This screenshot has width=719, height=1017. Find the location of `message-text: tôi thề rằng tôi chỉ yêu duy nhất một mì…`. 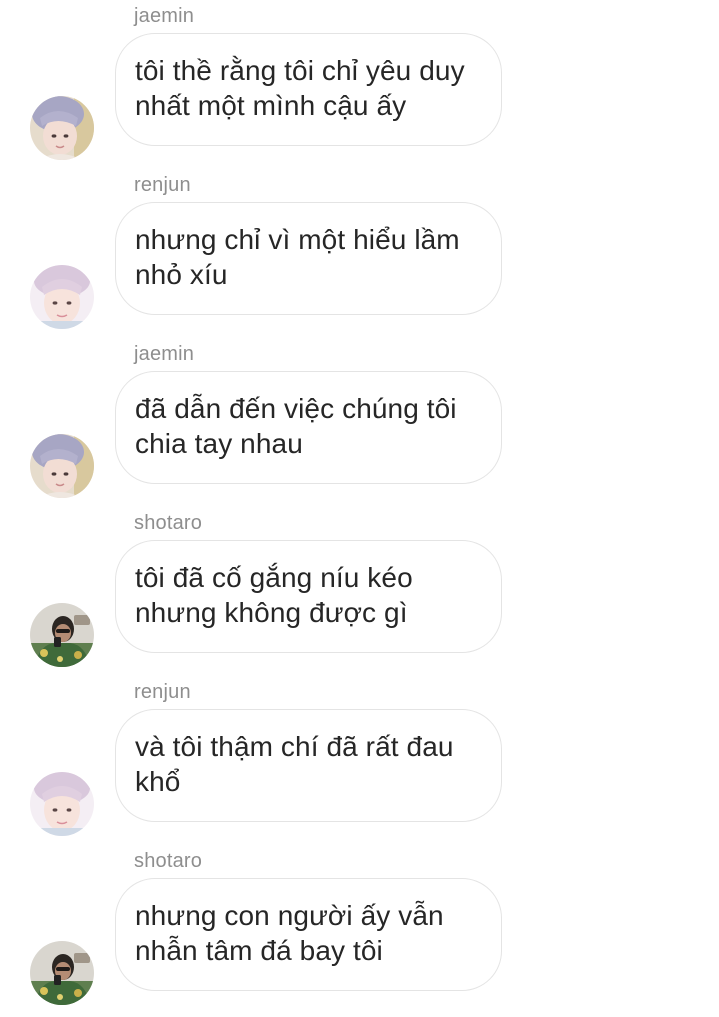

message-text: tôi thề rằng tôi chỉ yêu duy nhất một mì… is located at coordinates (313, 88).